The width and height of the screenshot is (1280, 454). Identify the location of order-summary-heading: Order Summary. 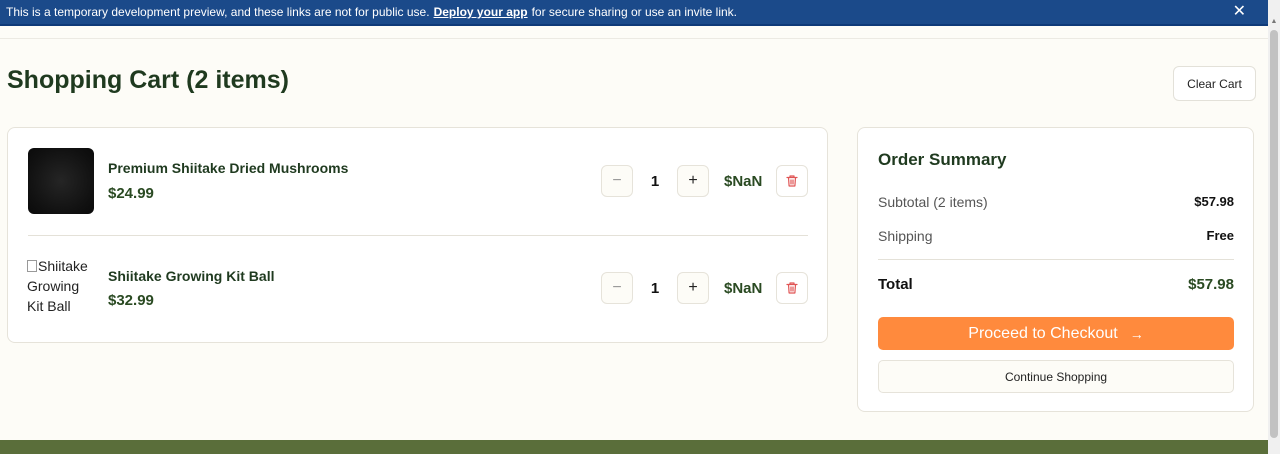
(942, 159).